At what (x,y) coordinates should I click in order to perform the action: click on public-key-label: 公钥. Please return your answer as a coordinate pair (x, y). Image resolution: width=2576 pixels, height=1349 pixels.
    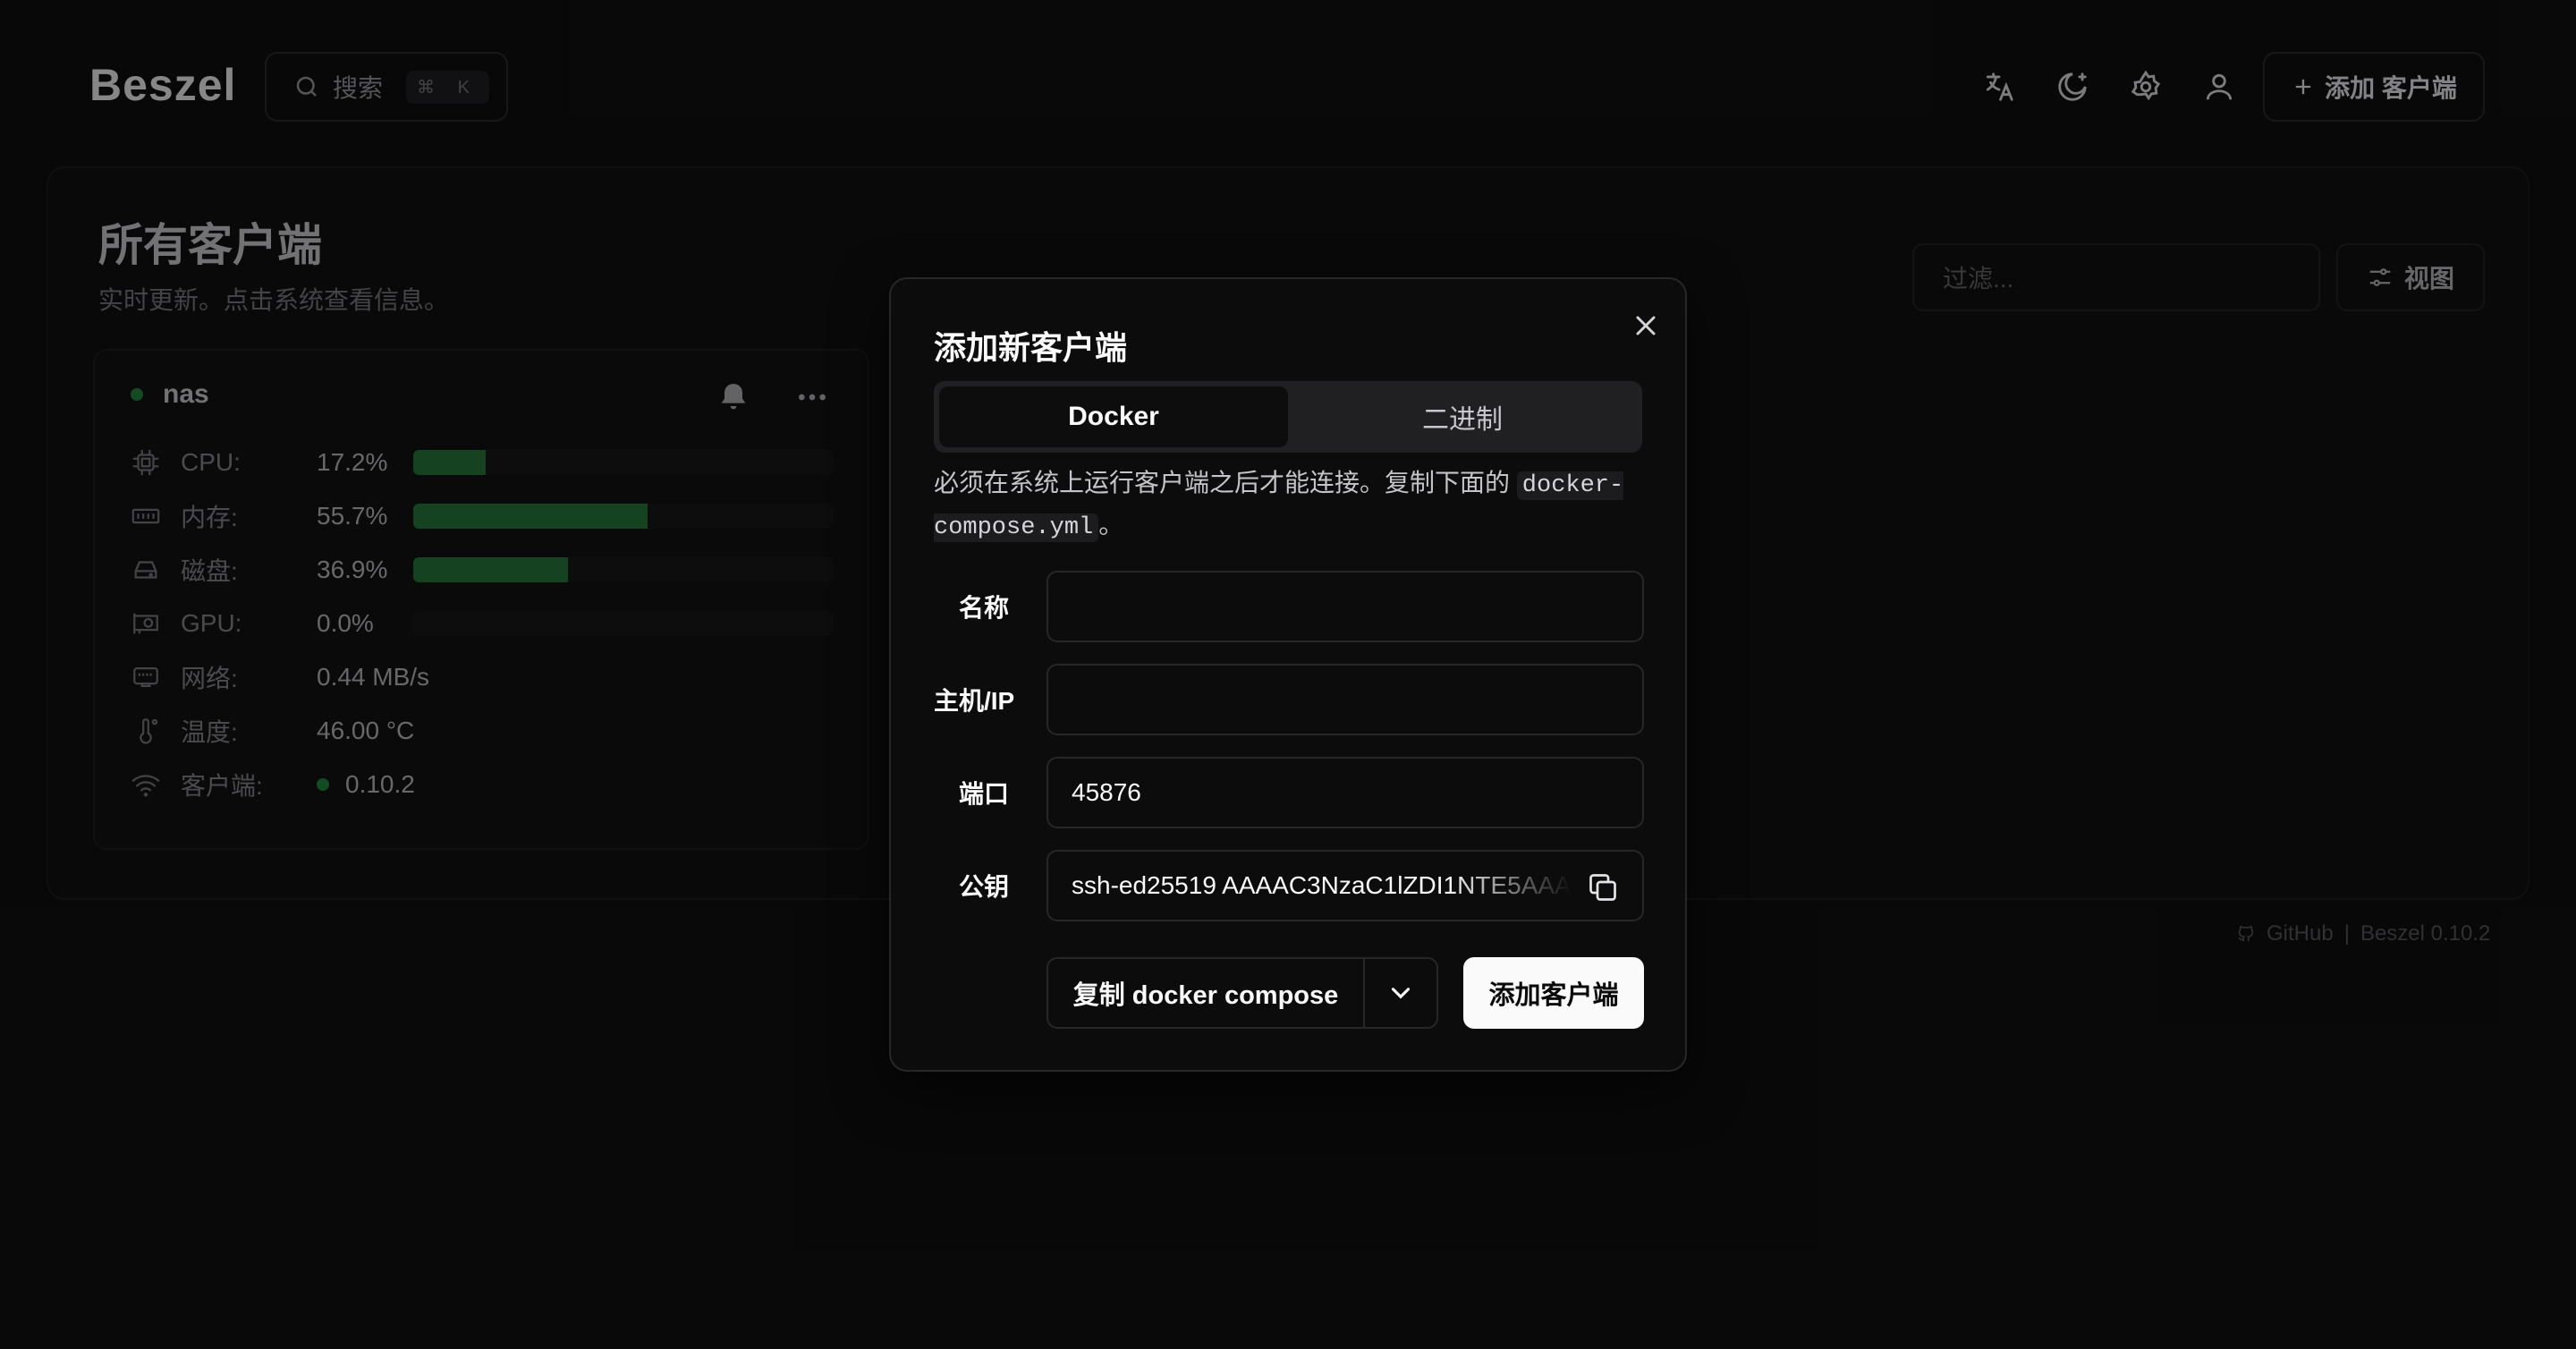
    Looking at the image, I should click on (983, 887).